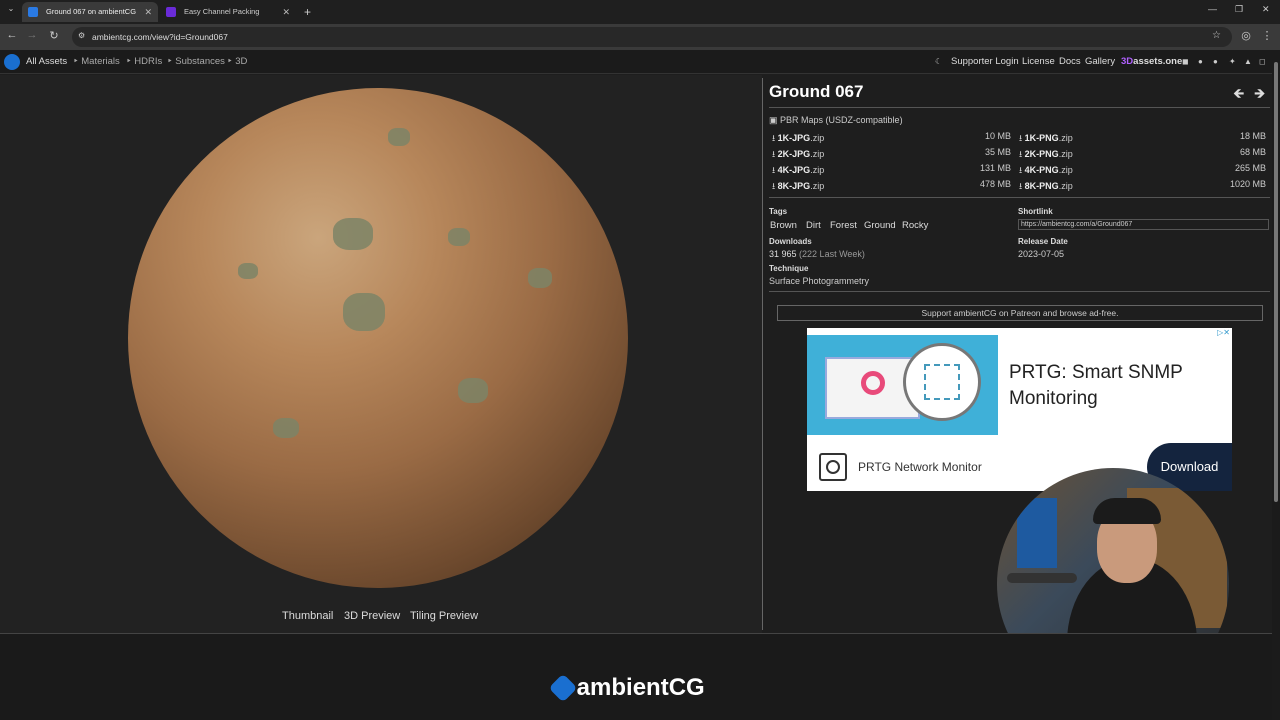 This screenshot has height=720, width=1280. What do you see at coordinates (1100, 61) in the screenshot?
I see `nav-gallery: Gallery` at bounding box center [1100, 61].